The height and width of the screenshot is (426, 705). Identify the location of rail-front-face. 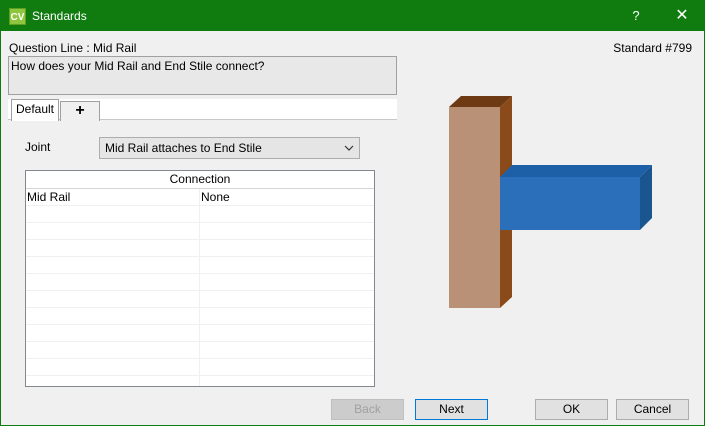
(570, 203).